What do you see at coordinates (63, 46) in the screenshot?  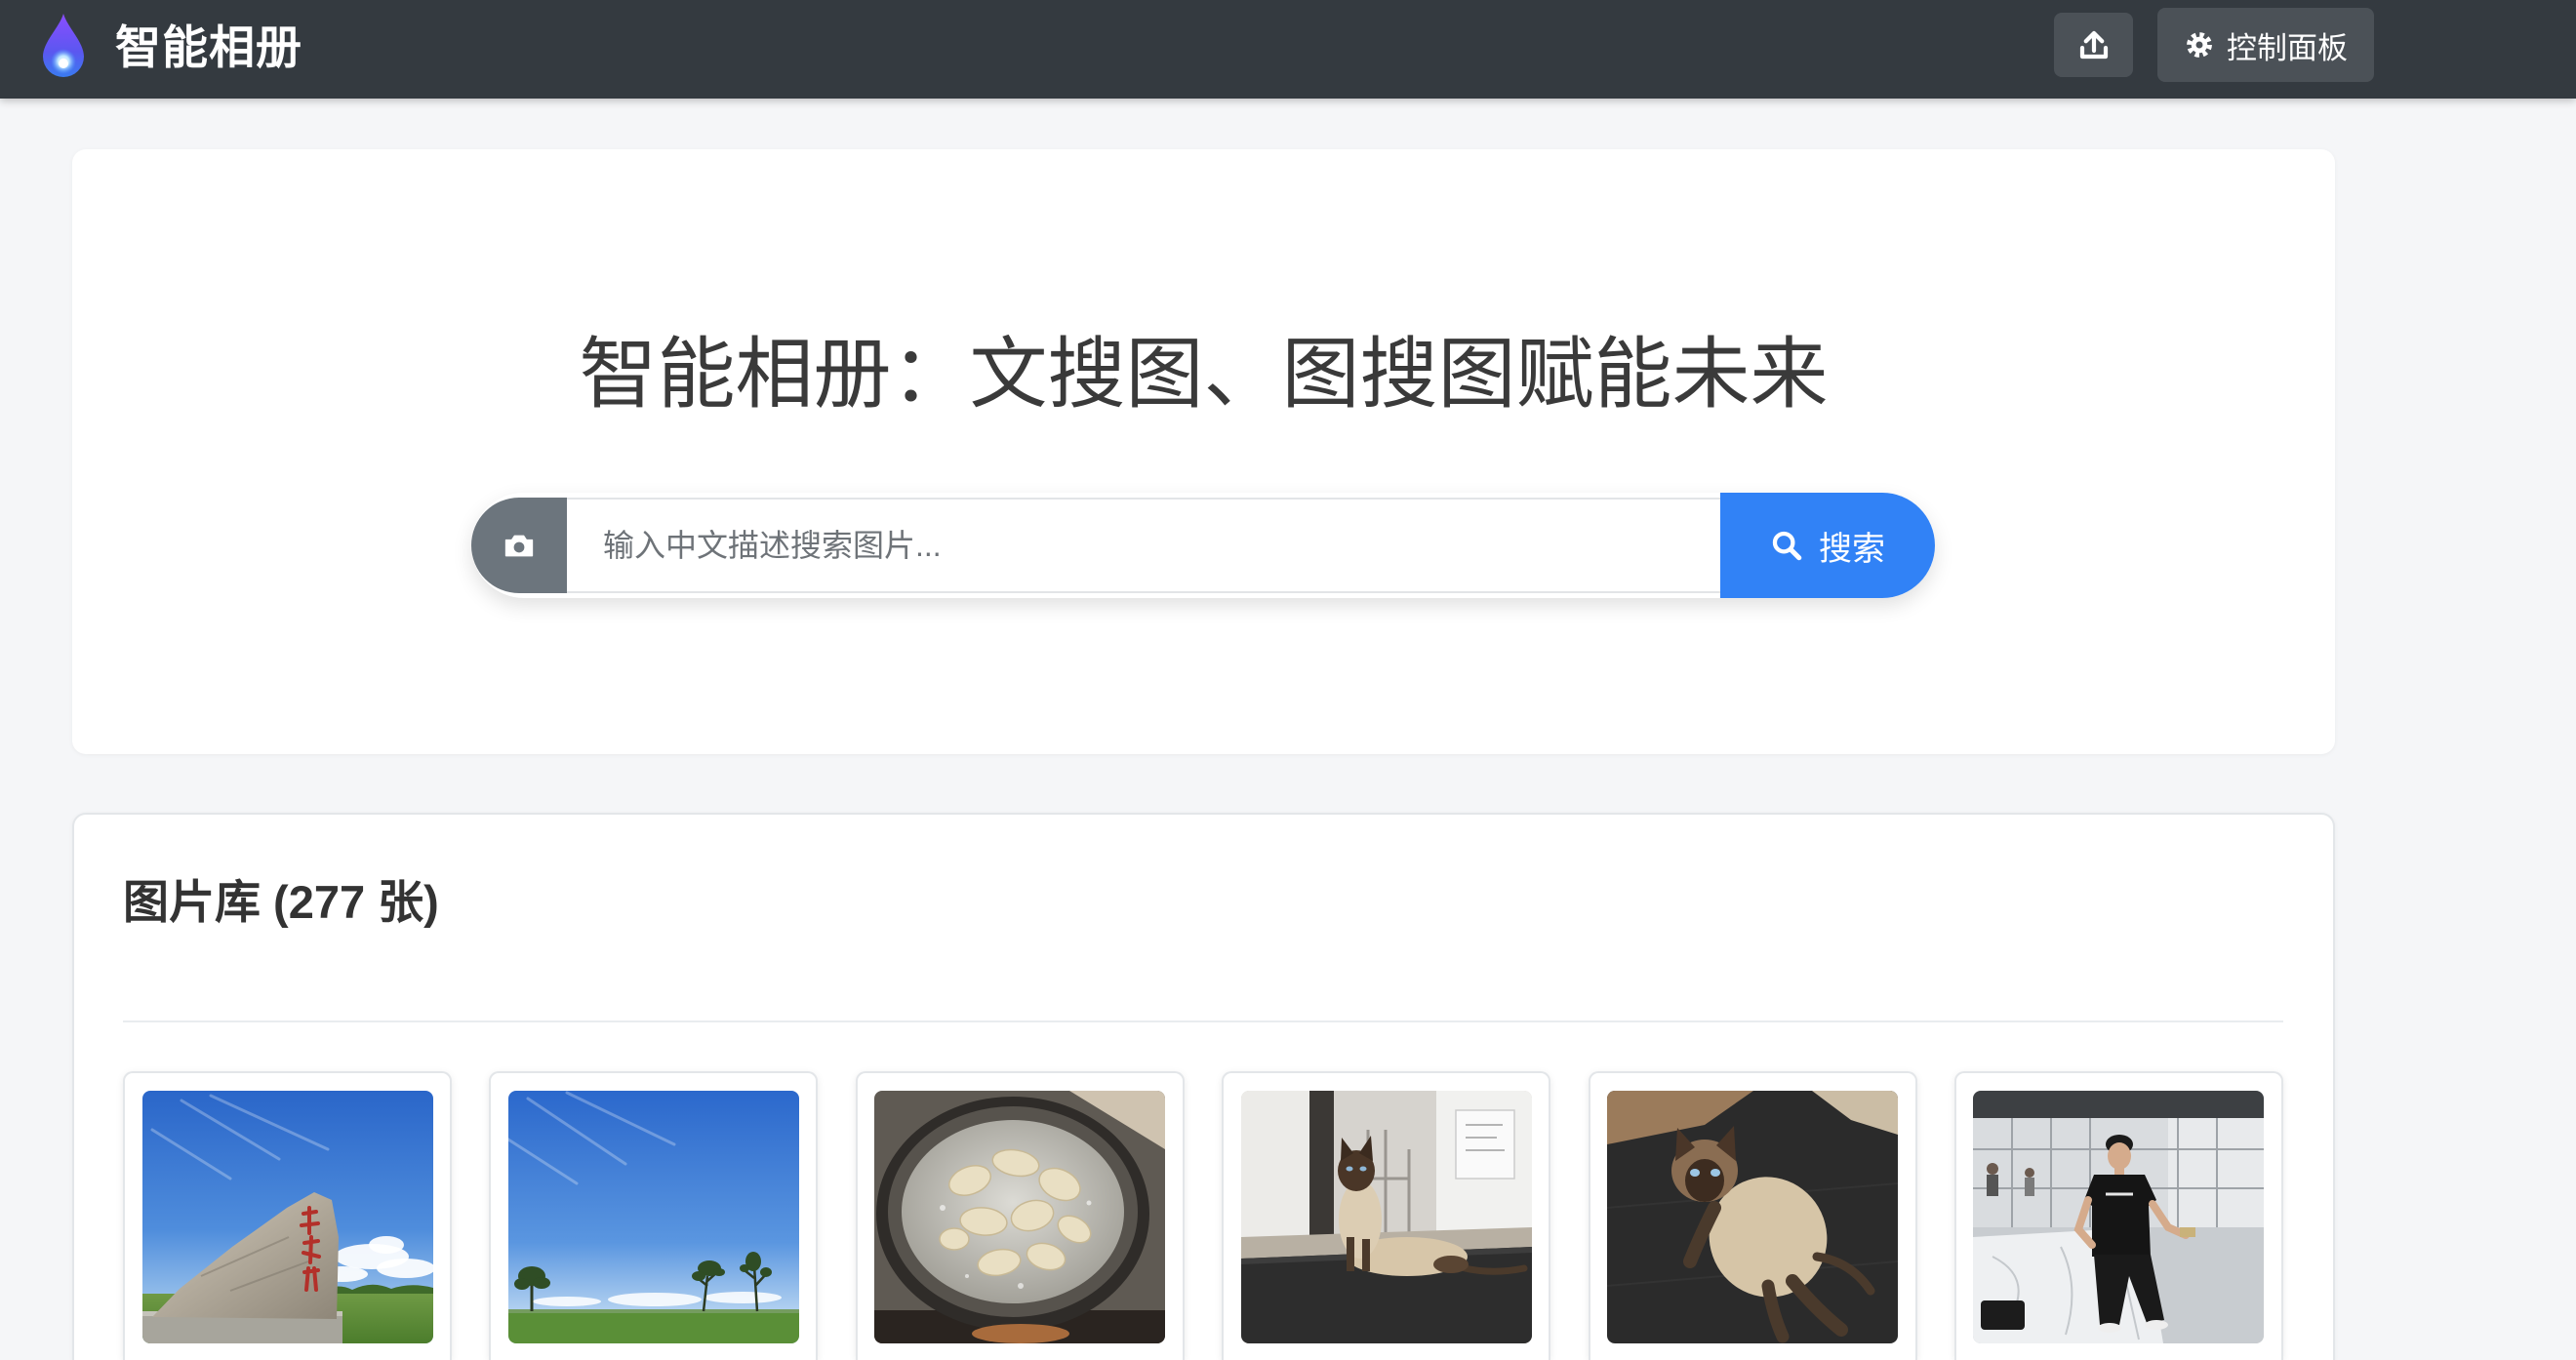 I see `droplet-logo-icon` at bounding box center [63, 46].